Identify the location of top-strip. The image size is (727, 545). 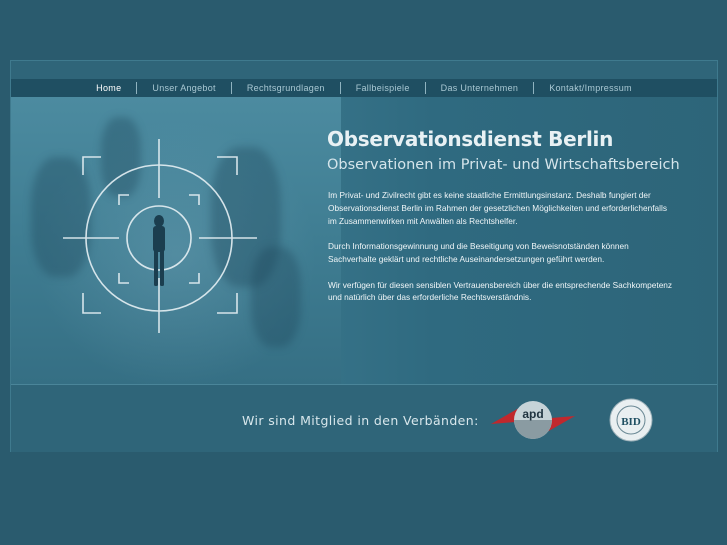
(364, 70).